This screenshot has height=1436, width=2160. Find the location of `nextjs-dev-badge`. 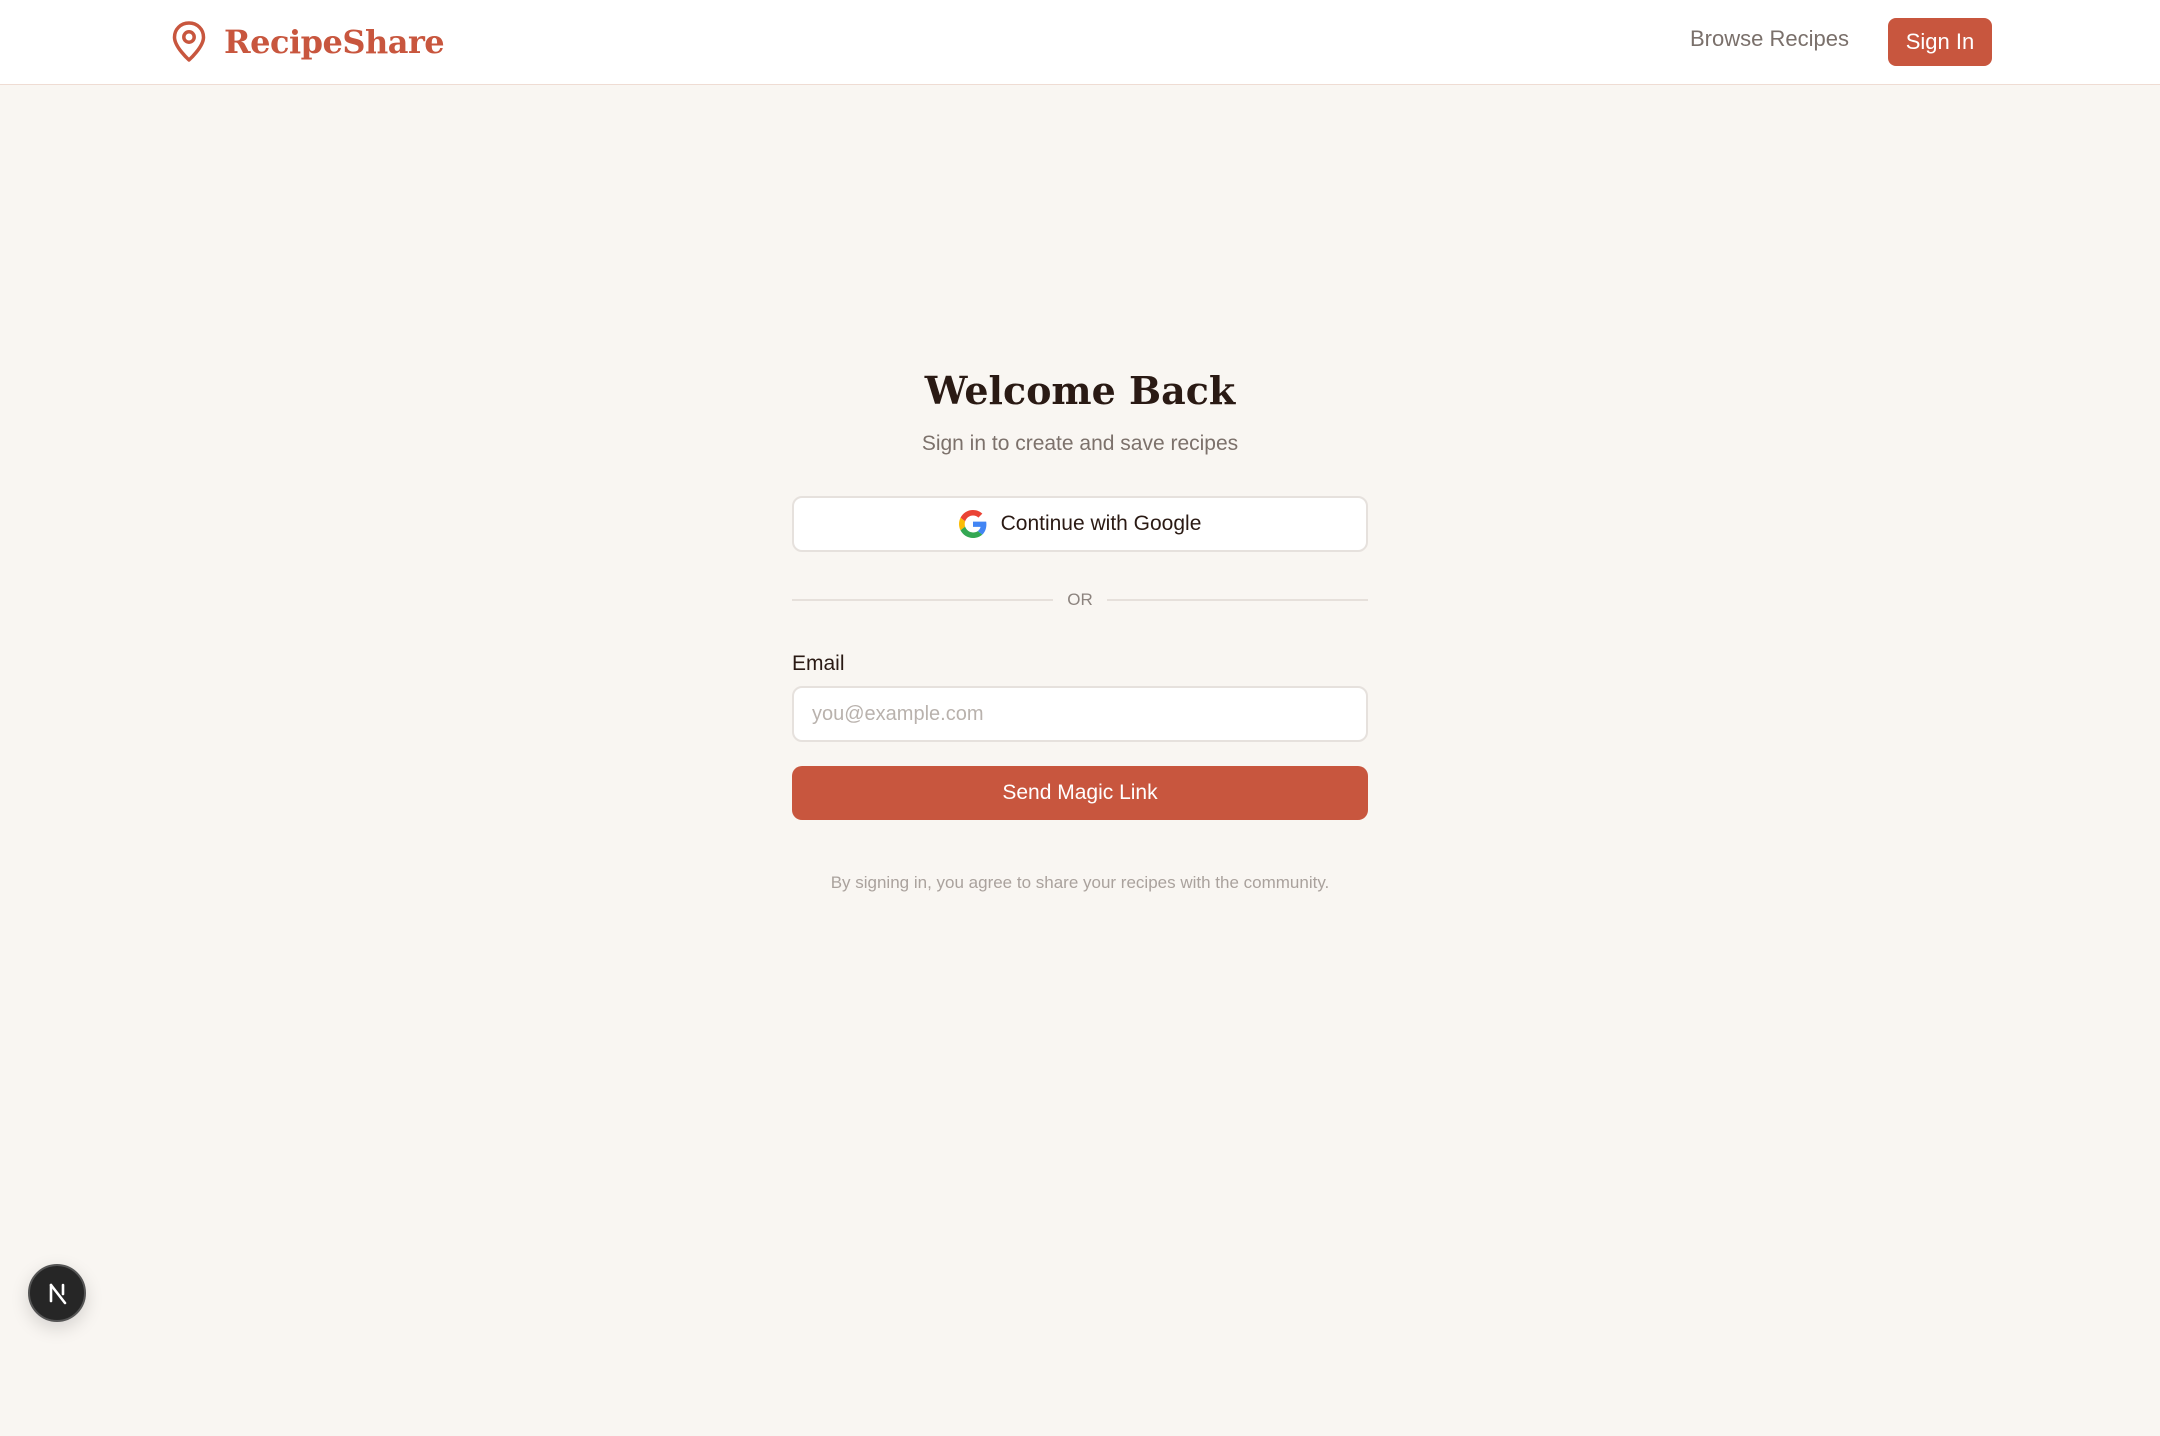

nextjs-dev-badge is located at coordinates (57, 1293).